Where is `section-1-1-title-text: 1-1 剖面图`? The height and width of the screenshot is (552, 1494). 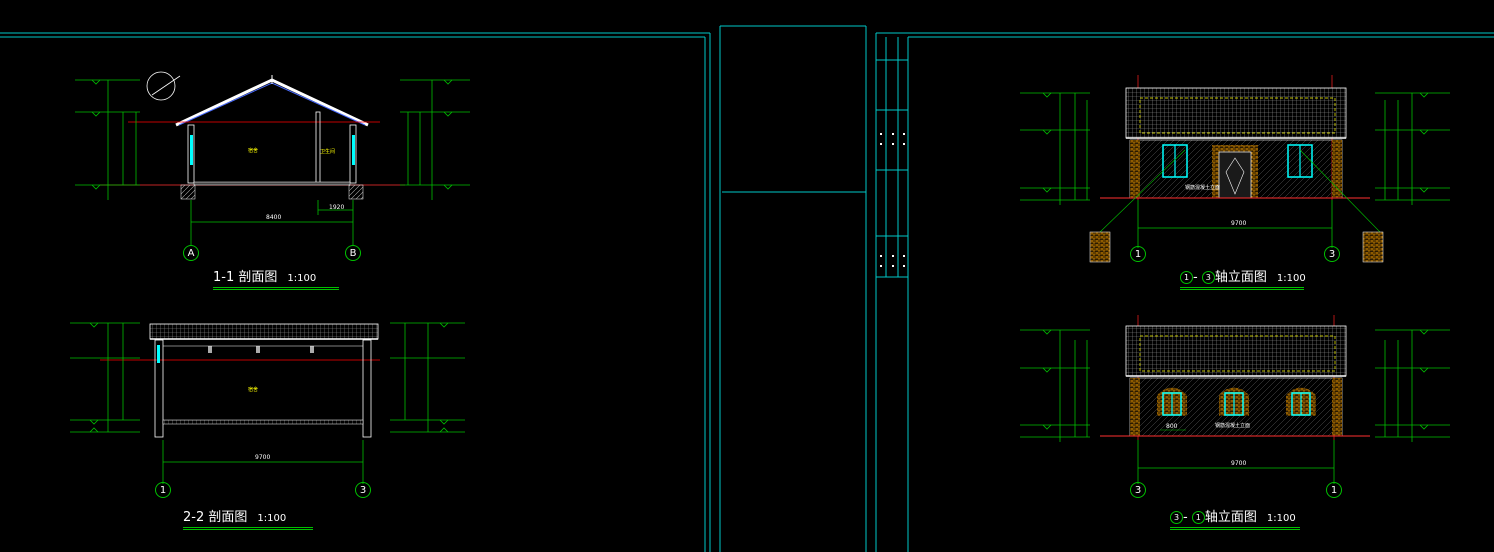 section-1-1-title-text: 1-1 剖面图 is located at coordinates (245, 277).